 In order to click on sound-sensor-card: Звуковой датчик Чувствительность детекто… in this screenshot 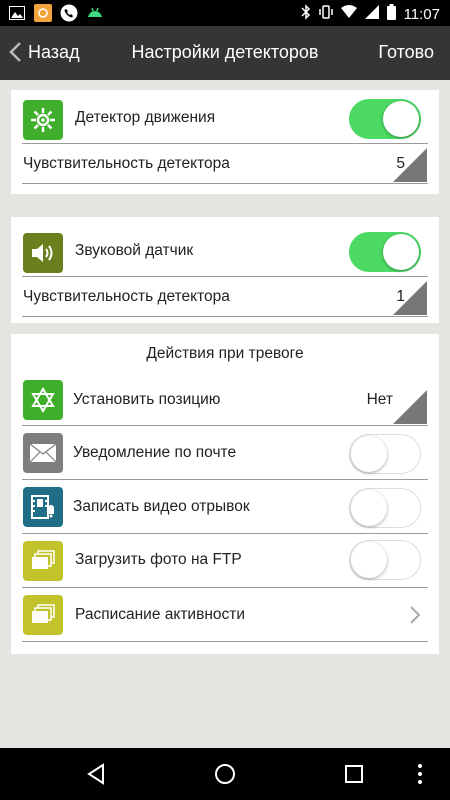, I will do `click(225, 270)`.